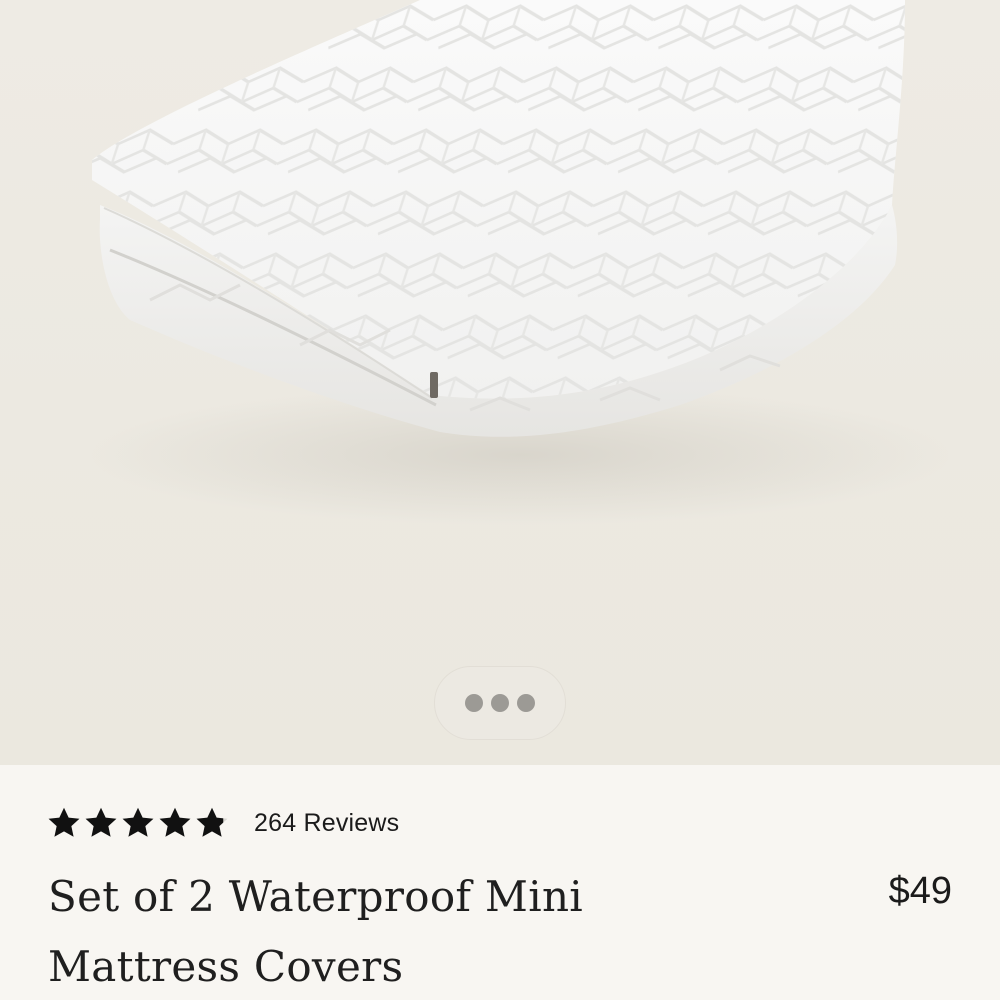 Image resolution: width=1000 pixels, height=1000 pixels. I want to click on product-title: Set of 2 Waterproof Mini Mattress Covers, so click(316, 931).